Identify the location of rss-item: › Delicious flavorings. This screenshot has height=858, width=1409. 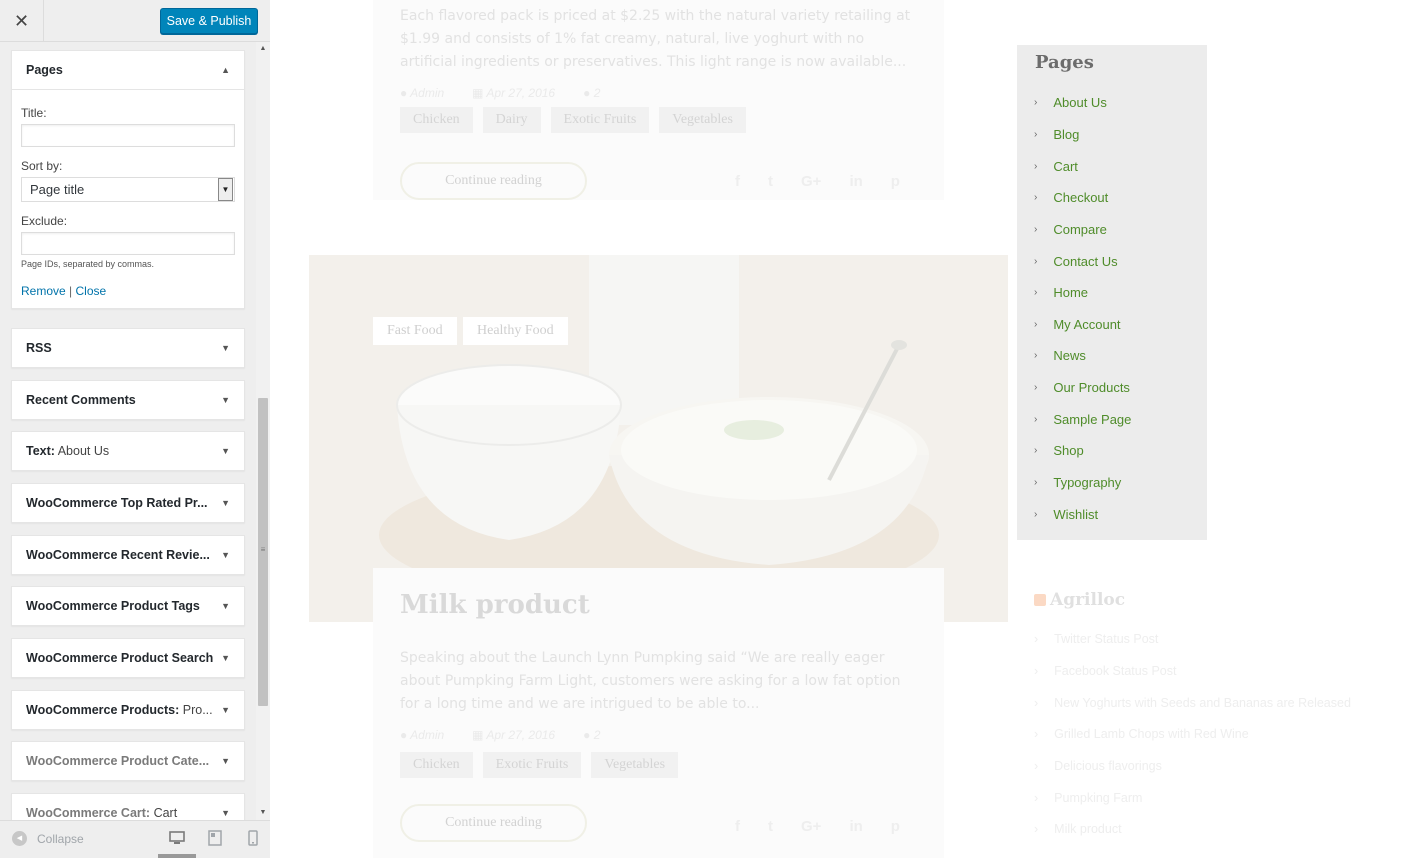
(1098, 766).